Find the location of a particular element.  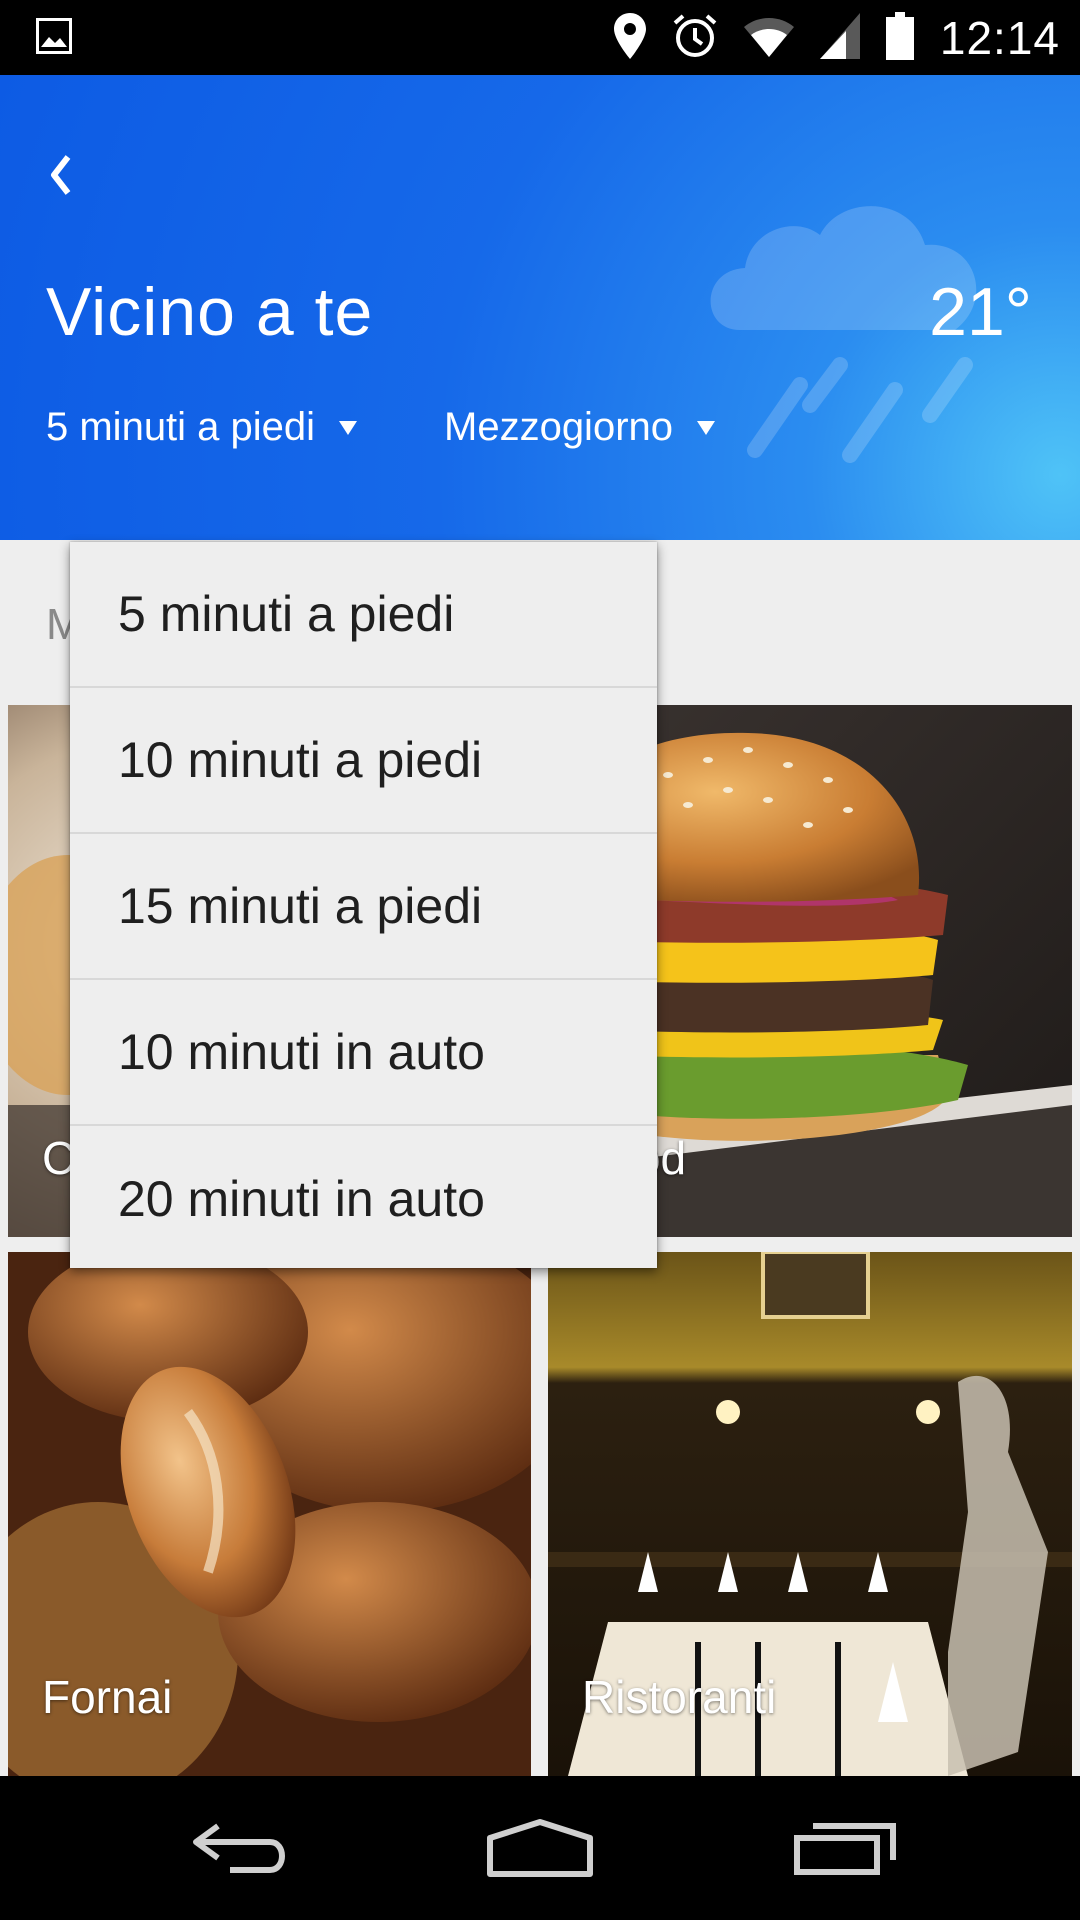

dropdown-option: 20 minuti in auto is located at coordinates (363, 1199).